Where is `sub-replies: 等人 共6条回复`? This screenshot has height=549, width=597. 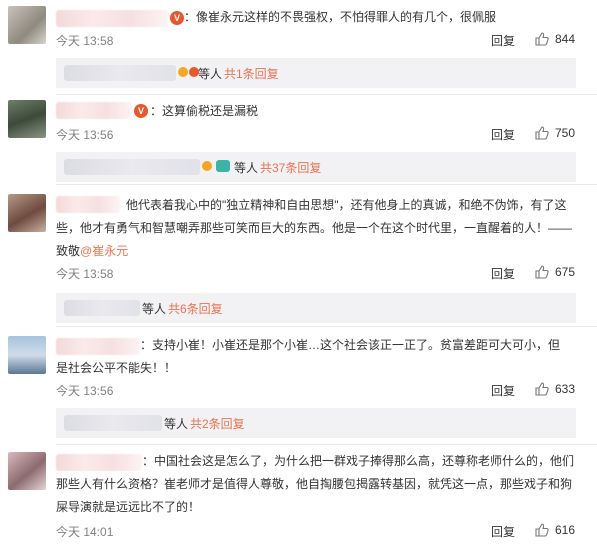
sub-replies: 等人 共6条回复 is located at coordinates (316, 308).